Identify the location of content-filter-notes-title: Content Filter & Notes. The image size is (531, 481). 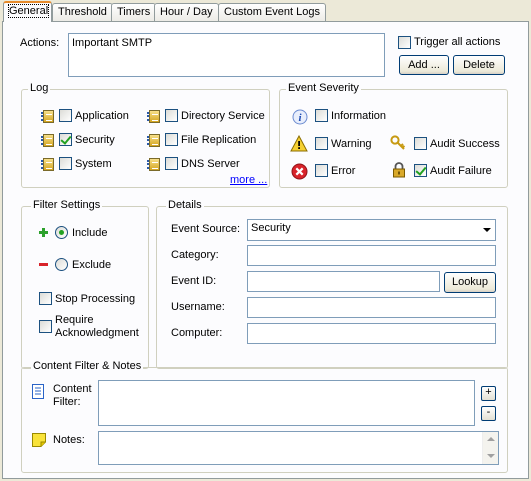
(87, 366).